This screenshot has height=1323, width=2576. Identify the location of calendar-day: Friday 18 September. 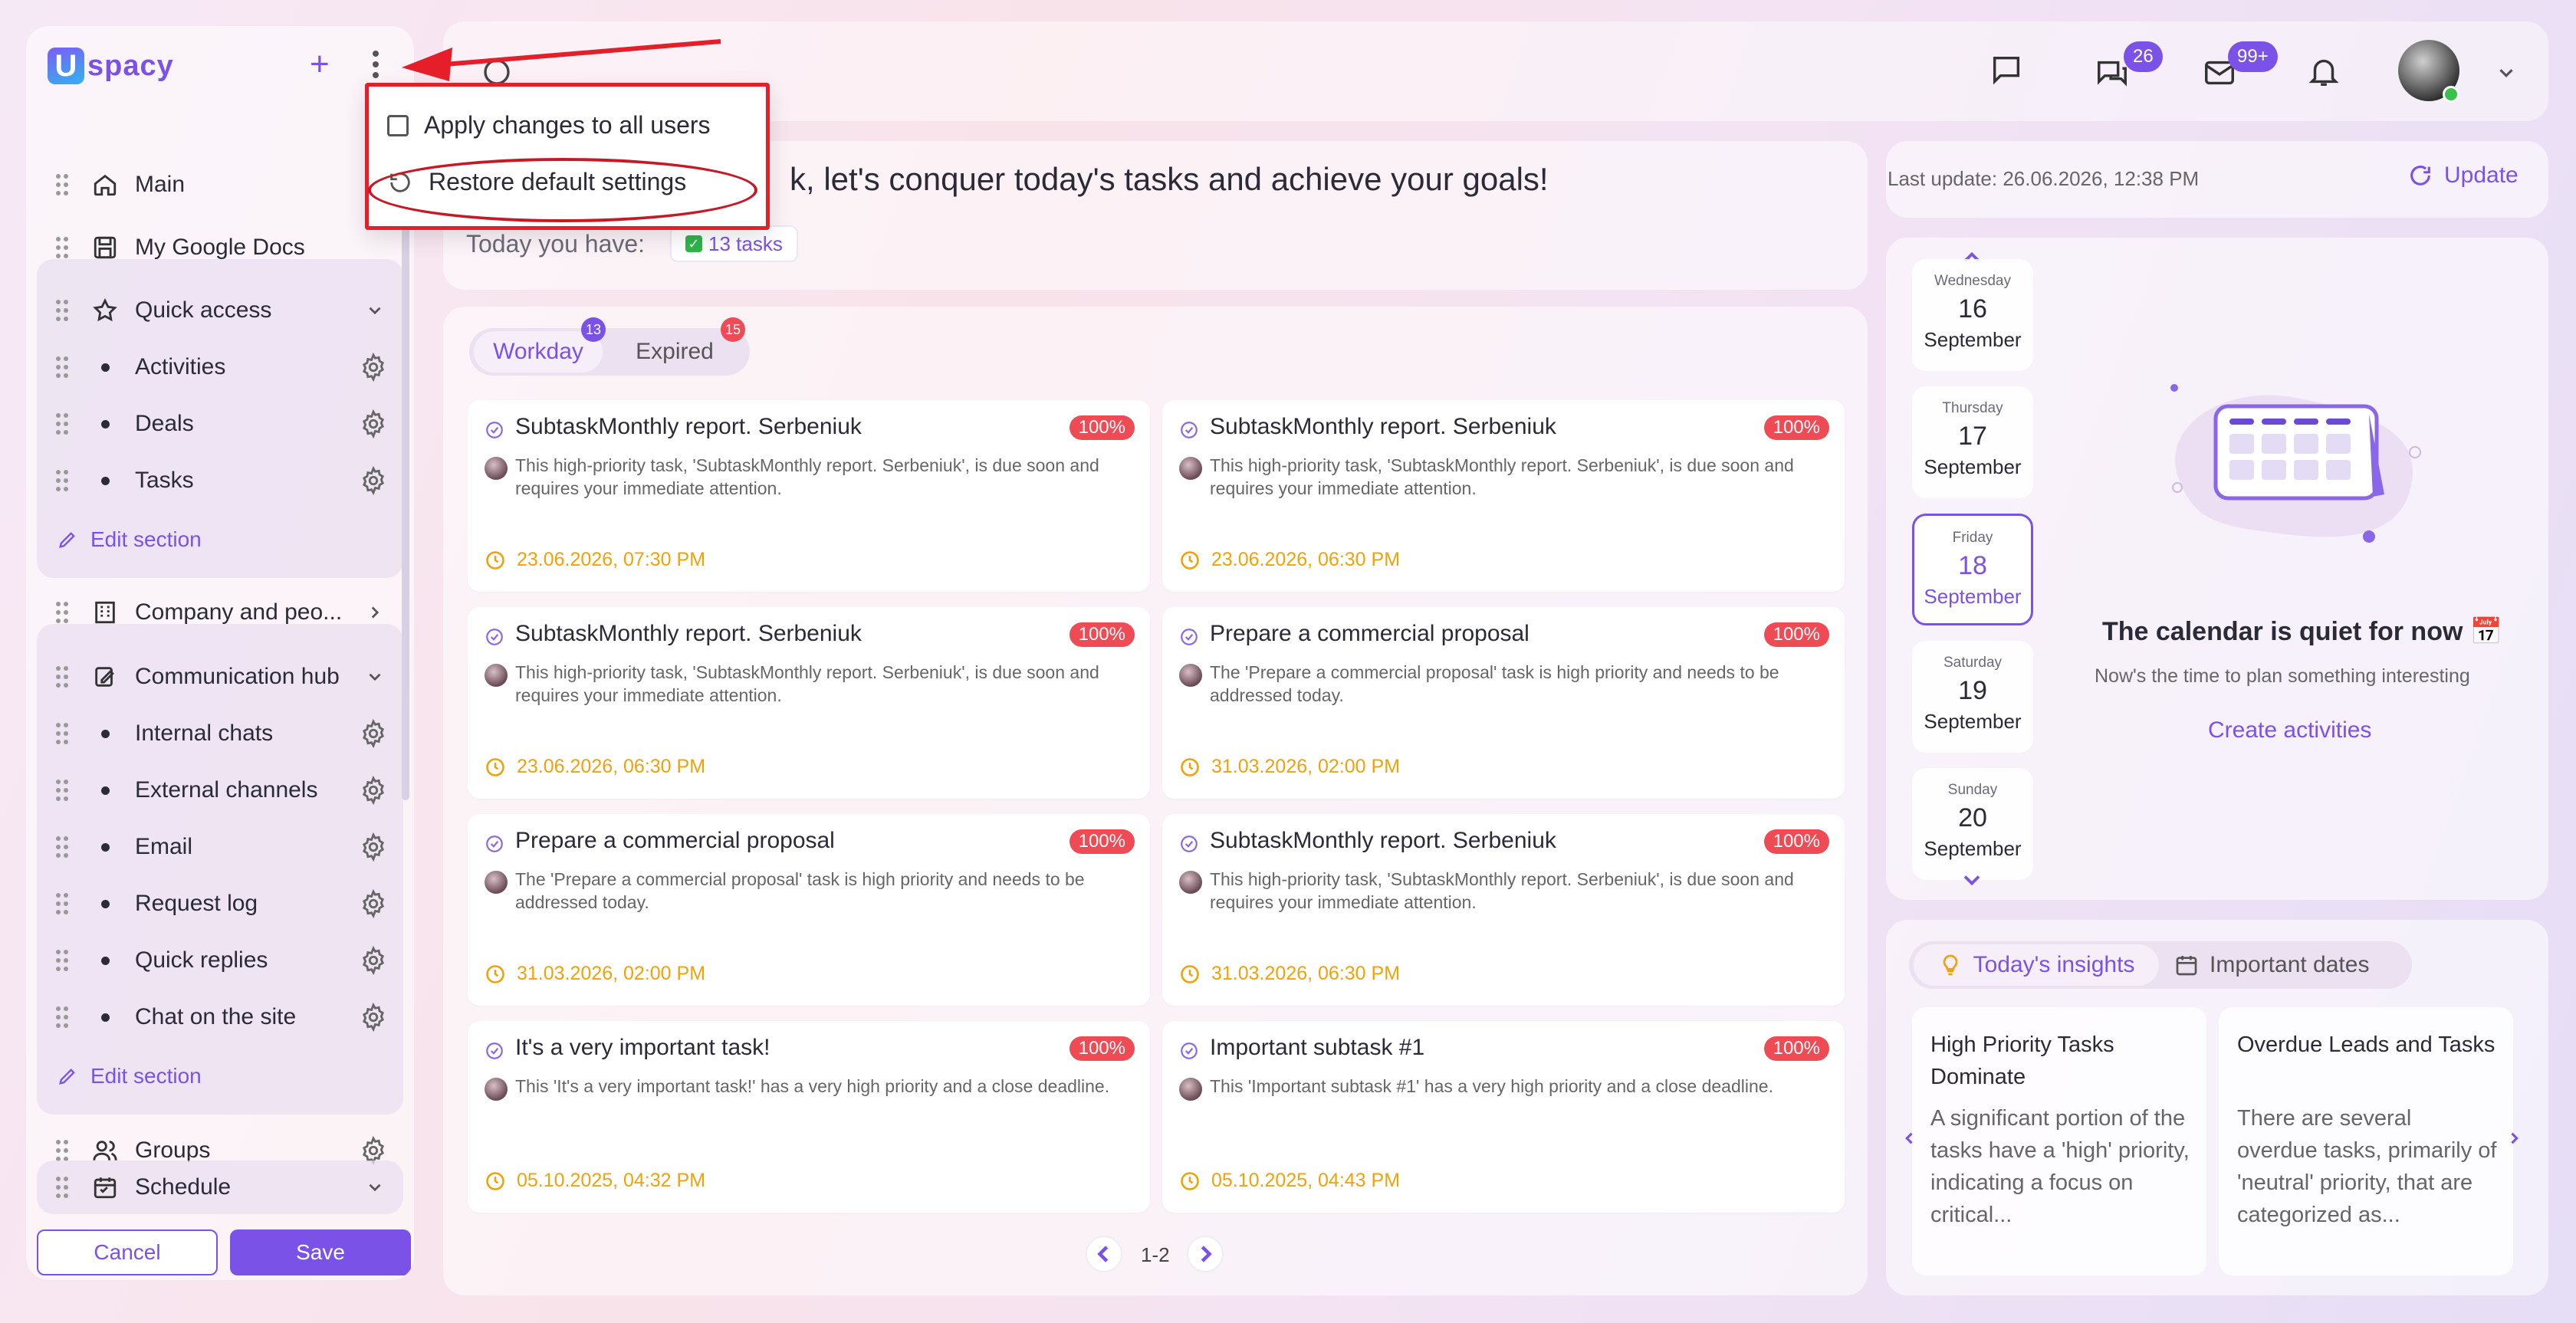
(1973, 569).